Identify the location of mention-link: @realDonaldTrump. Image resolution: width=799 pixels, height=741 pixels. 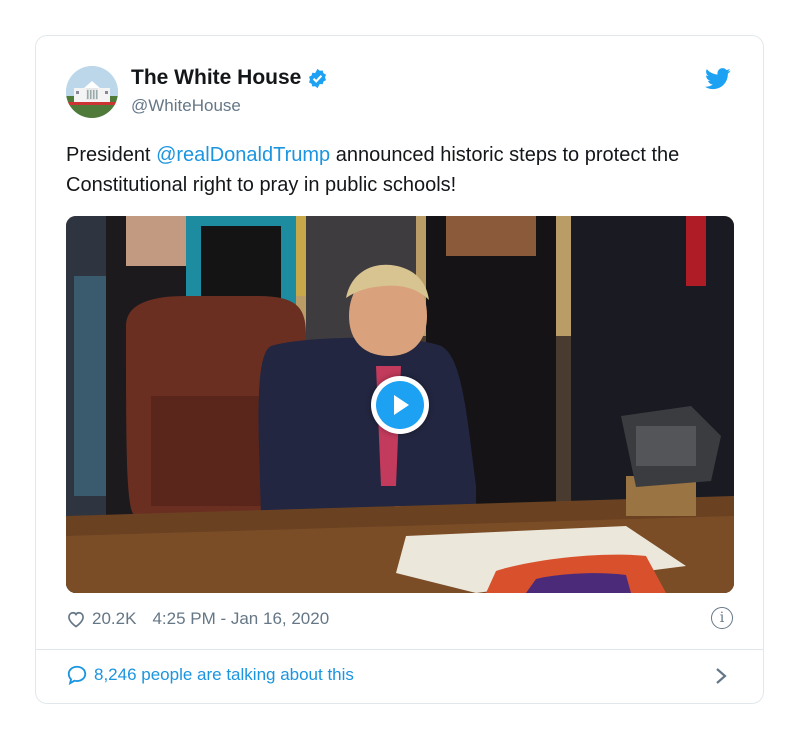
(243, 155).